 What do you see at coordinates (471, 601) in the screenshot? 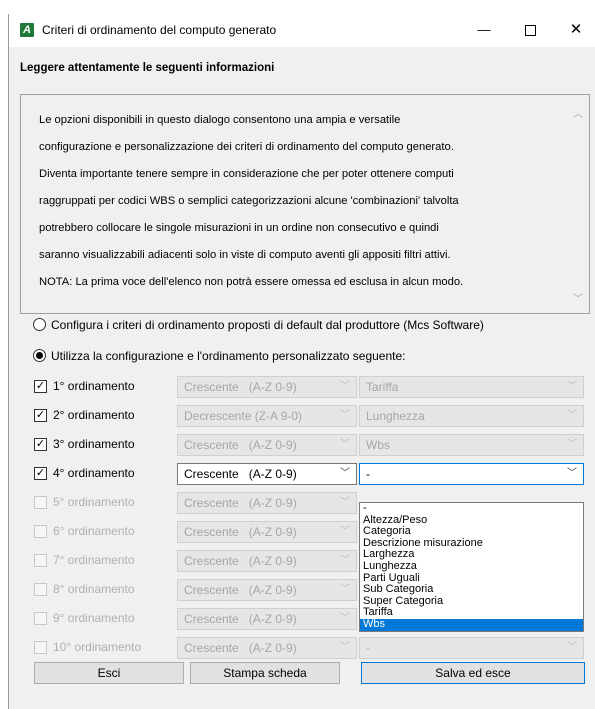
I see `dropdown-option: Super Categoria` at bounding box center [471, 601].